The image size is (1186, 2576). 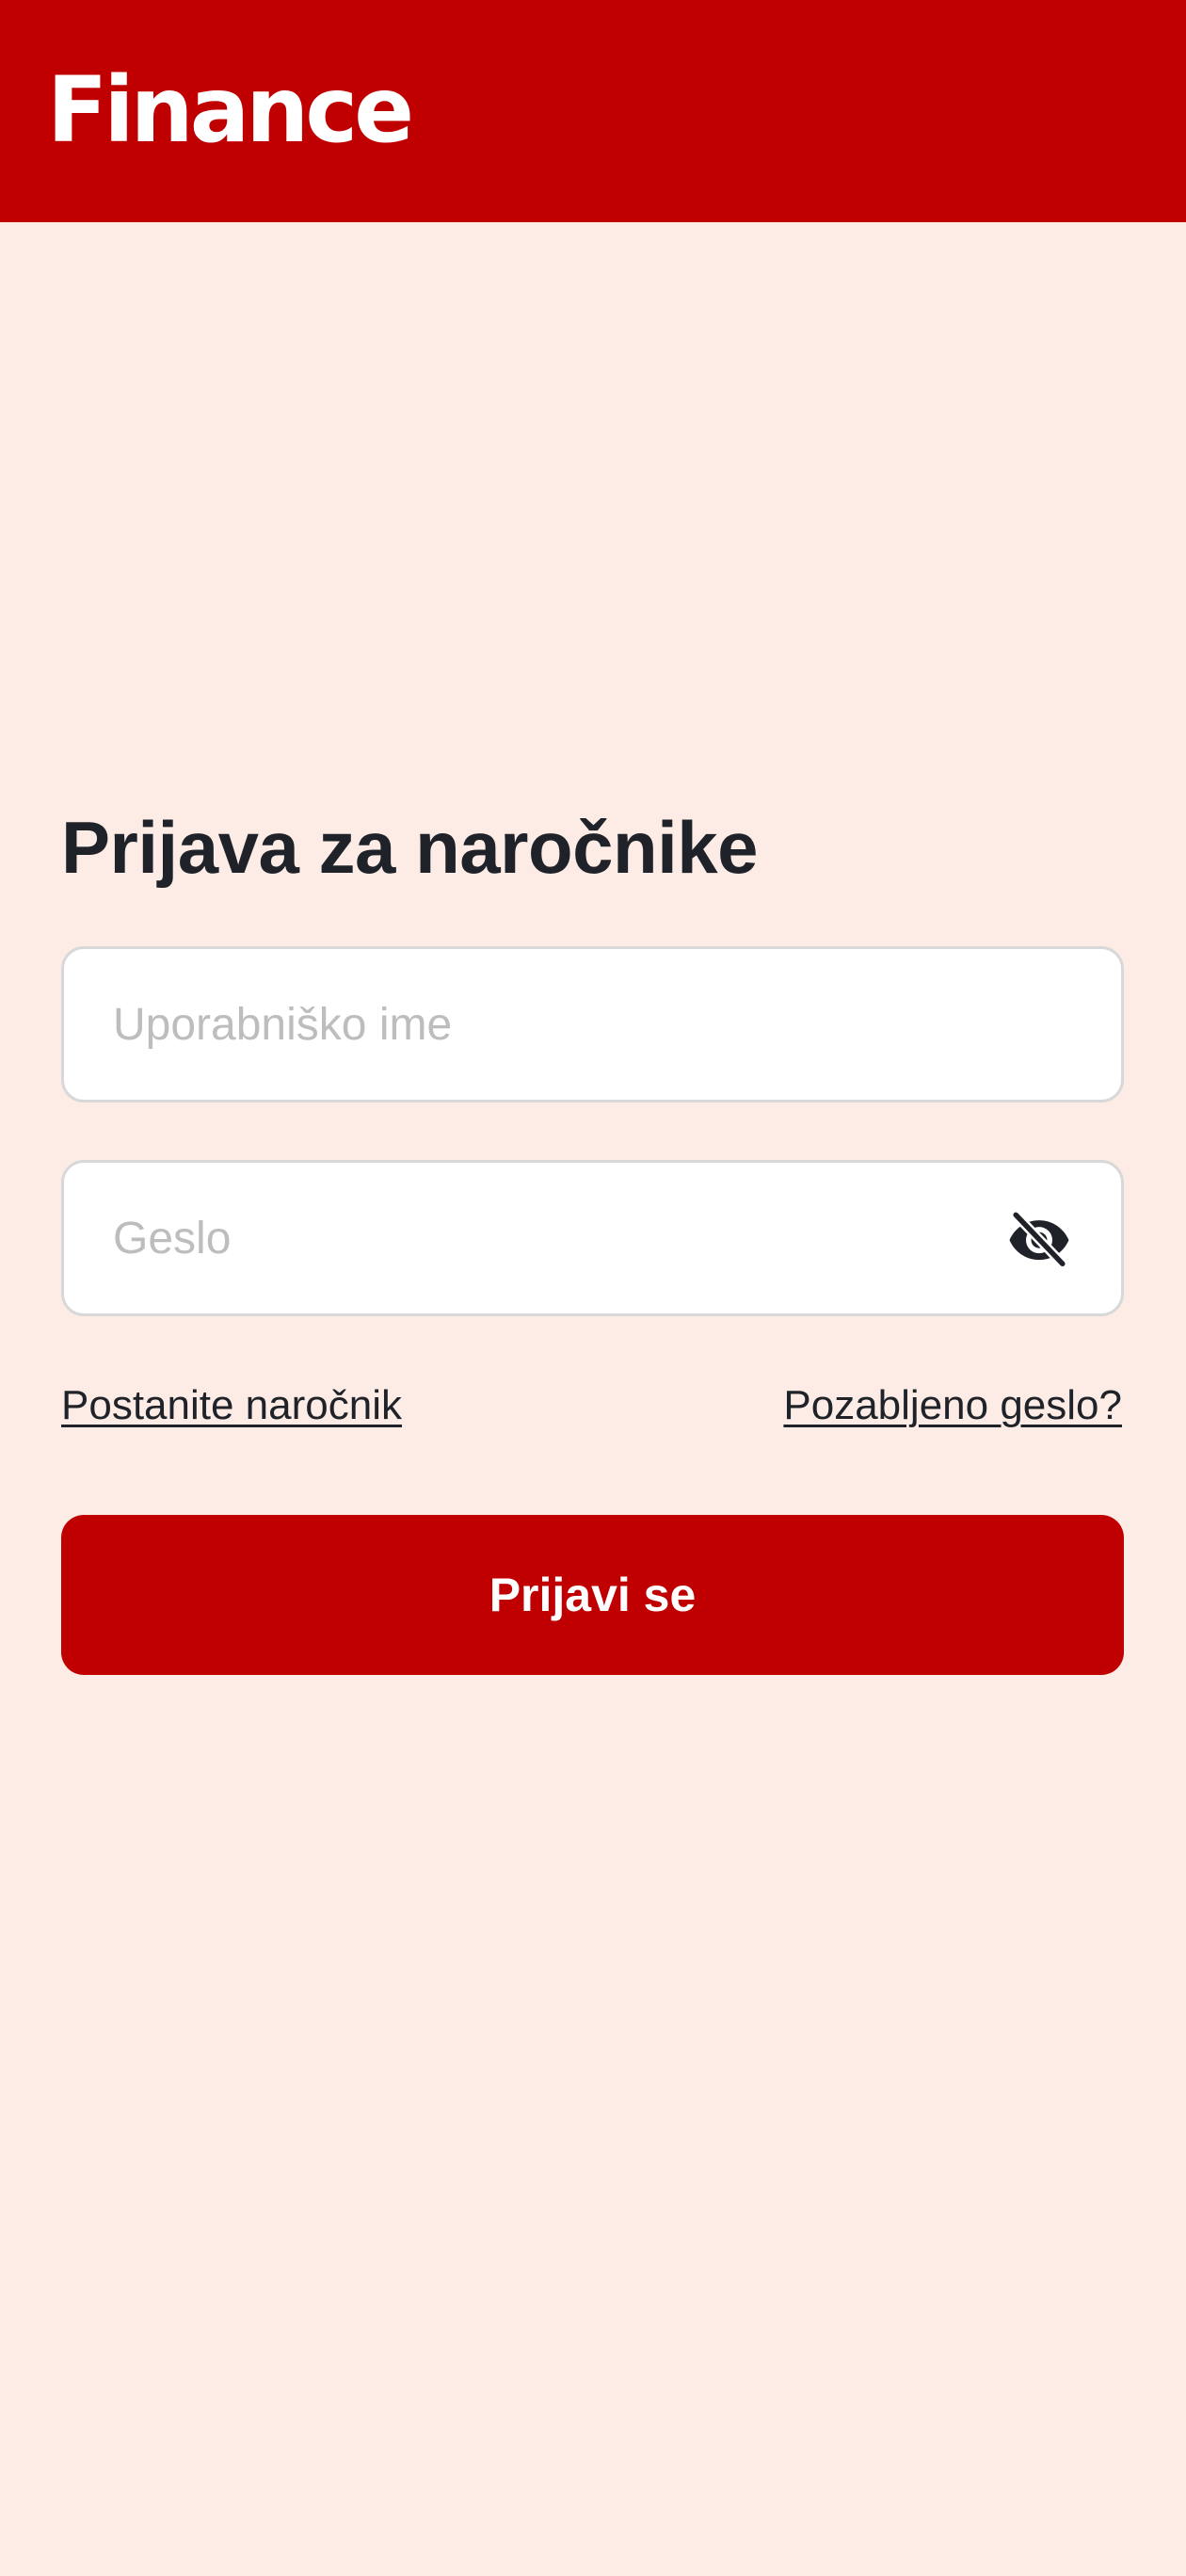 I want to click on finance-logo: Finance, so click(x=230, y=110).